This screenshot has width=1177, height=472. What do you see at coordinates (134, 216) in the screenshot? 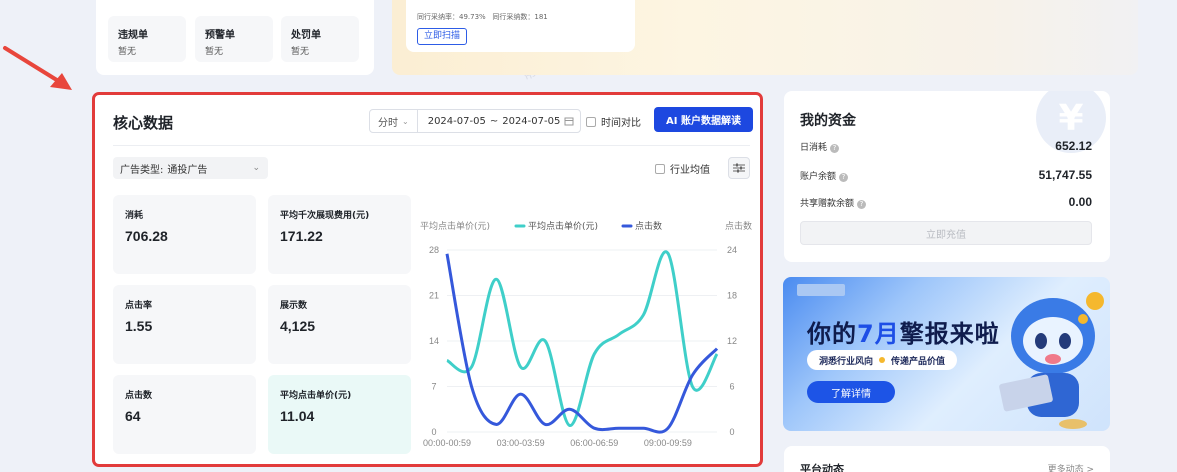
I see `metric-label: 消耗` at bounding box center [134, 216].